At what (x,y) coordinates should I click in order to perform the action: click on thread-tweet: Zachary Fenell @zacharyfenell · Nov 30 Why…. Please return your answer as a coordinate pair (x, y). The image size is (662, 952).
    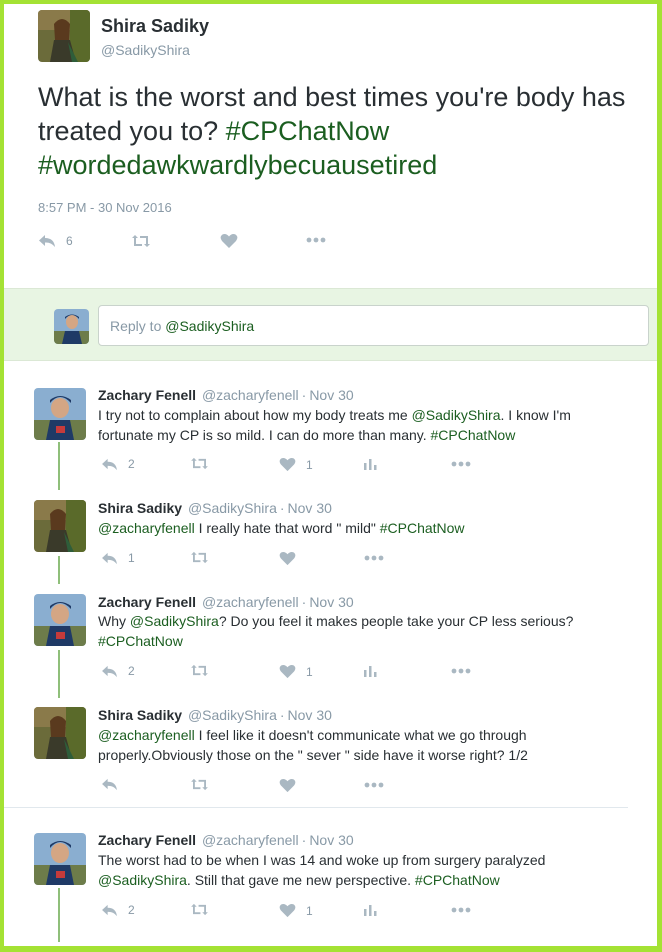
    Looking at the image, I should click on (316, 639).